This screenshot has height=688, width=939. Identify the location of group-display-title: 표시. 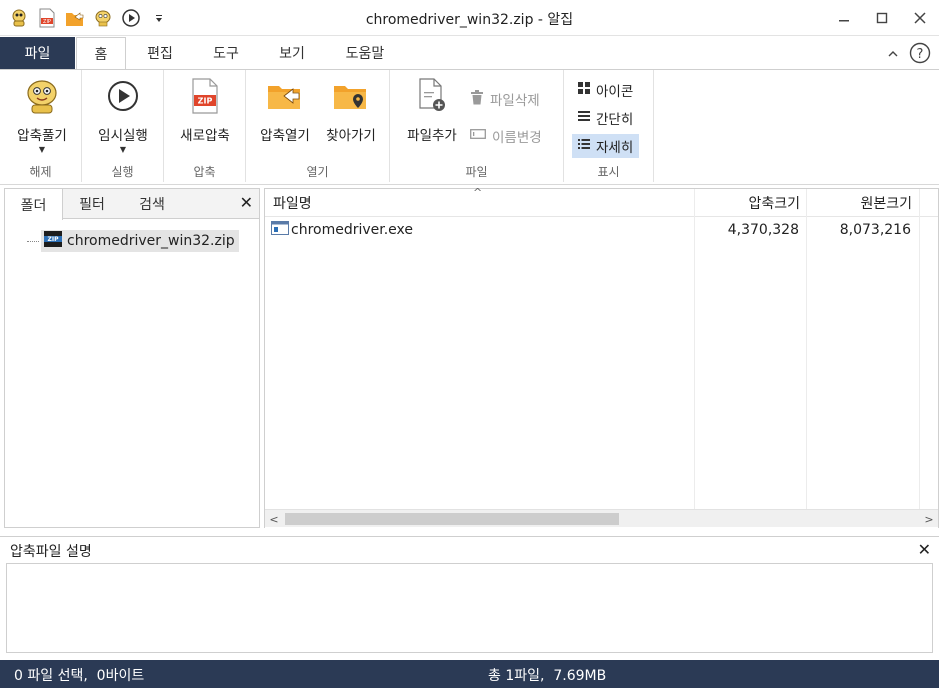
(608, 172).